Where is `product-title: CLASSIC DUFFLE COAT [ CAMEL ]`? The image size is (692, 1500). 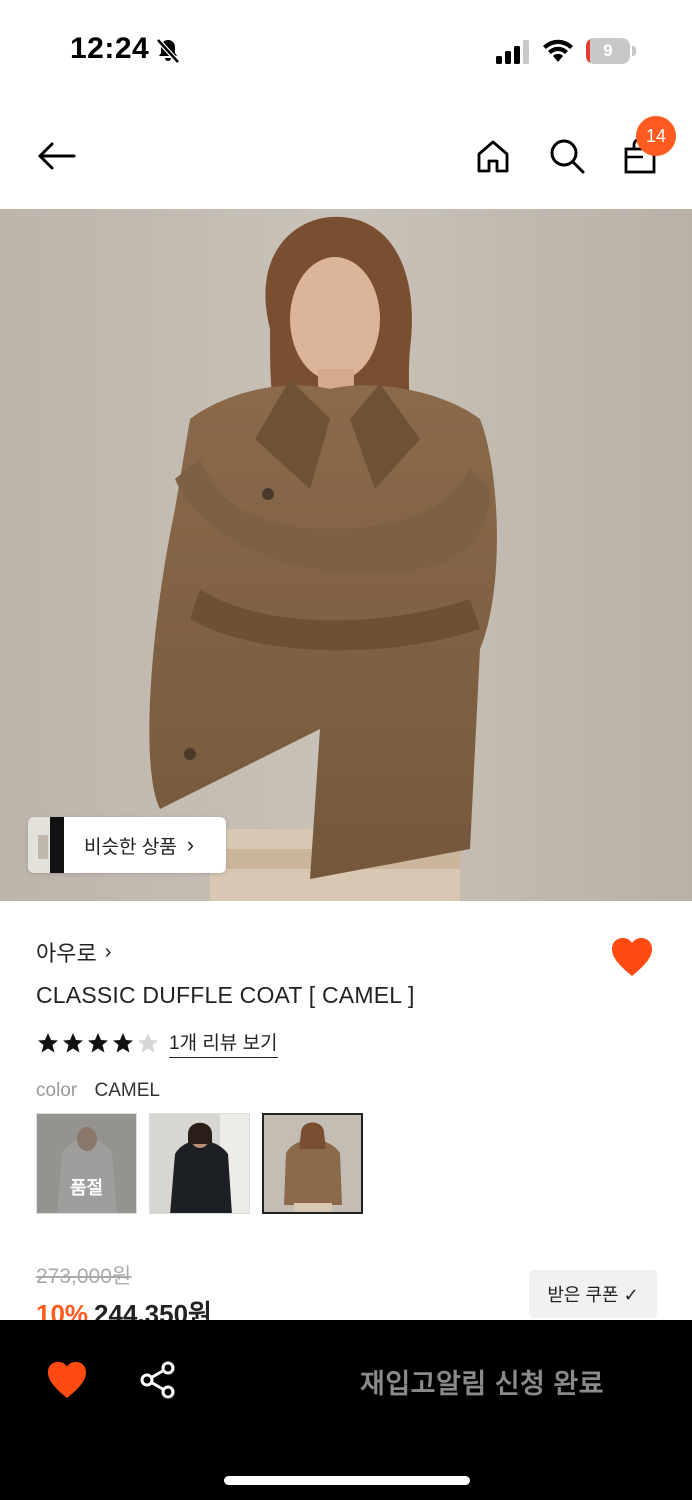 product-title: CLASSIC DUFFLE COAT [ CAMEL ] is located at coordinates (225, 995).